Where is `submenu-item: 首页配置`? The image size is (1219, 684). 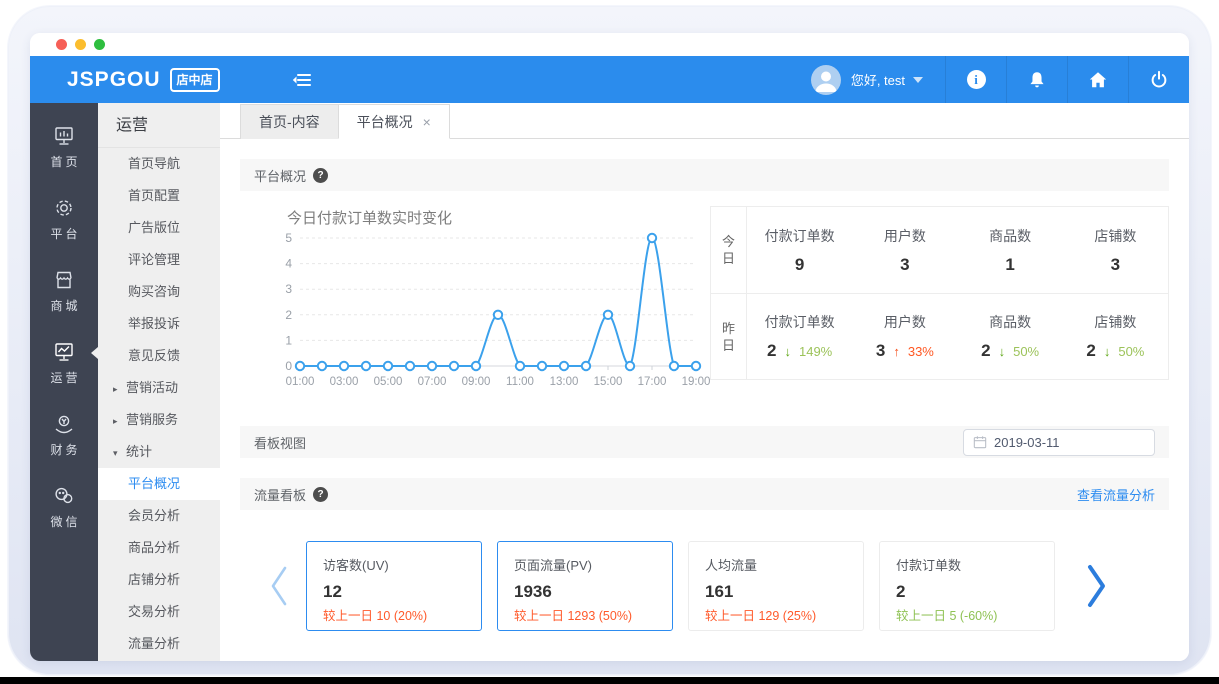 submenu-item: 首页配置 is located at coordinates (159, 196).